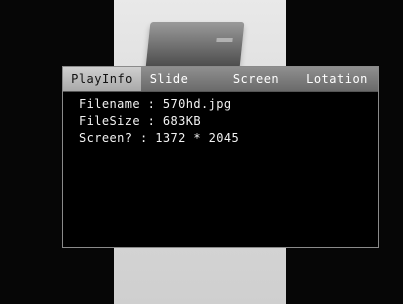  What do you see at coordinates (337, 79) in the screenshot?
I see `tab-lotation: Lotation` at bounding box center [337, 79].